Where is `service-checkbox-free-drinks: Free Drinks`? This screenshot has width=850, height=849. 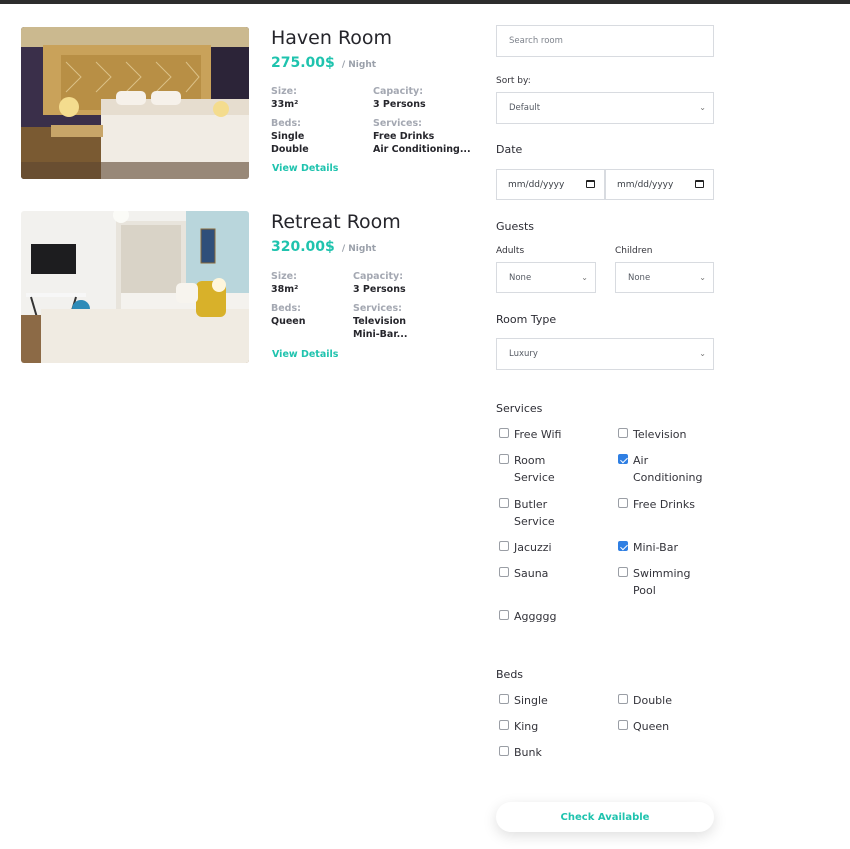
service-checkbox-free-drinks: Free Drinks is located at coordinates (665, 504).